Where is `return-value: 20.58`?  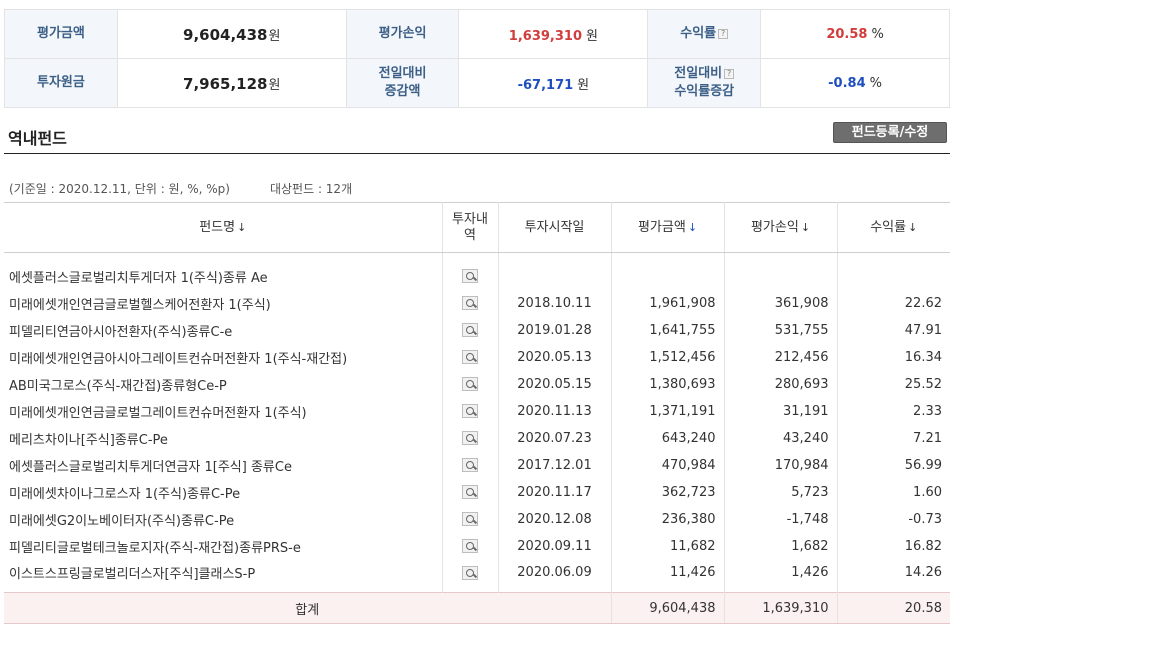
return-value: 20.58 is located at coordinates (847, 34).